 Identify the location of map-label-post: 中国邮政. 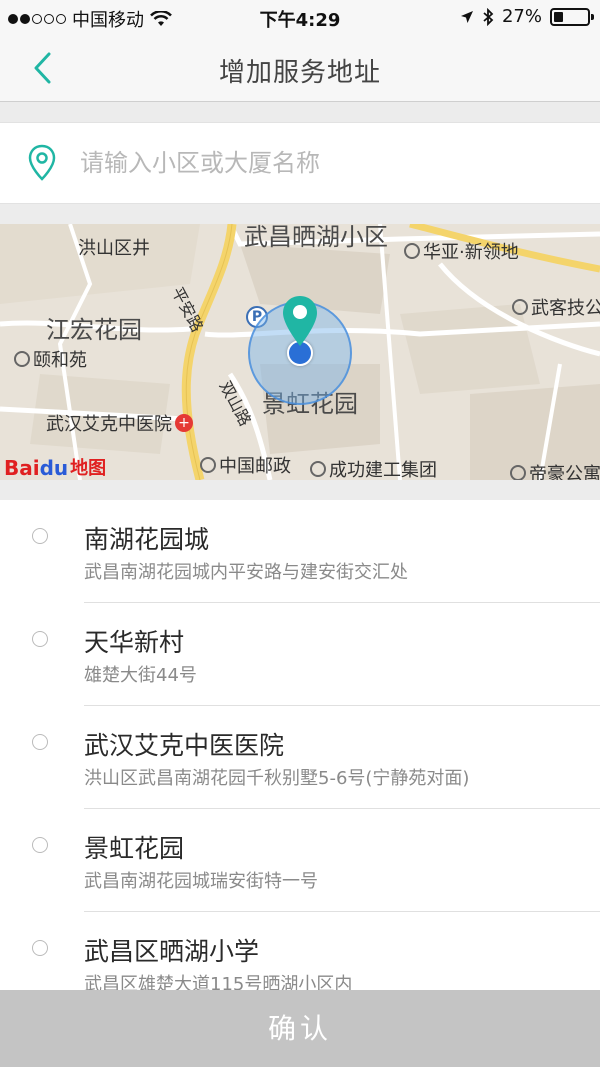
(245, 465).